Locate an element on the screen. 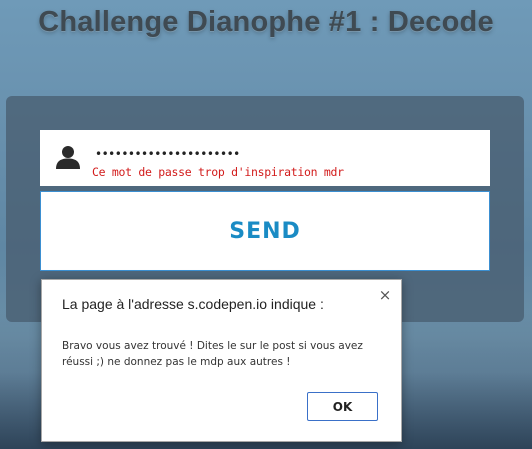  password-row: Ce mot de passe trop d'inspiration mdr is located at coordinates (265, 158).